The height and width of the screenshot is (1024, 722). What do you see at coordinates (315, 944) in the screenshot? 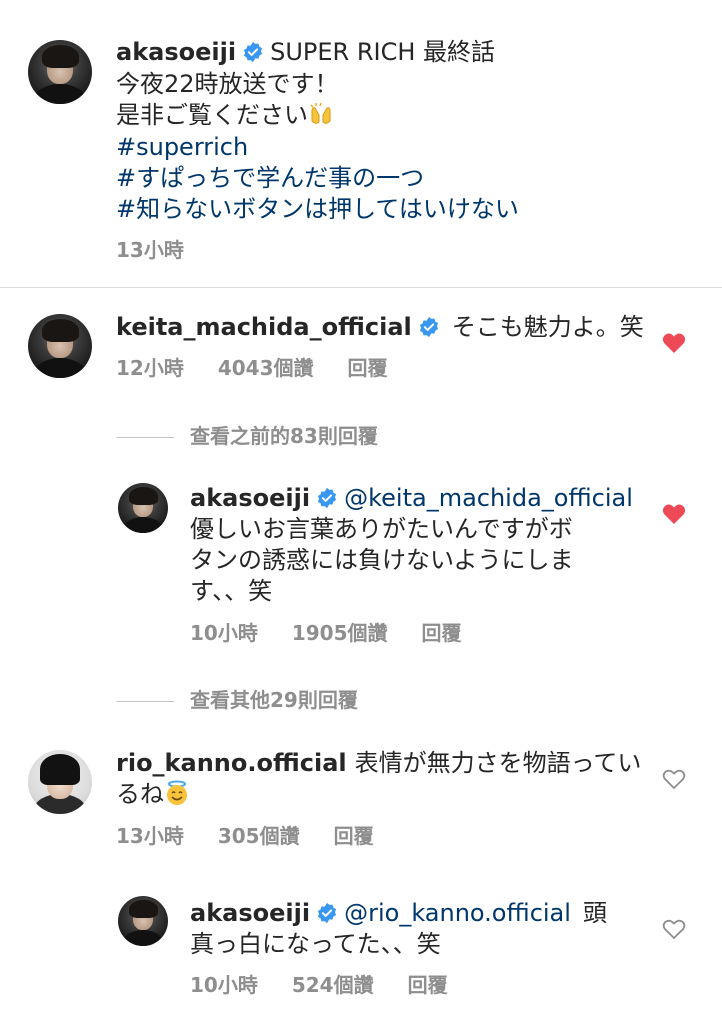
I see `reply2-line-2: 真っ白になってた、、笑` at bounding box center [315, 944].